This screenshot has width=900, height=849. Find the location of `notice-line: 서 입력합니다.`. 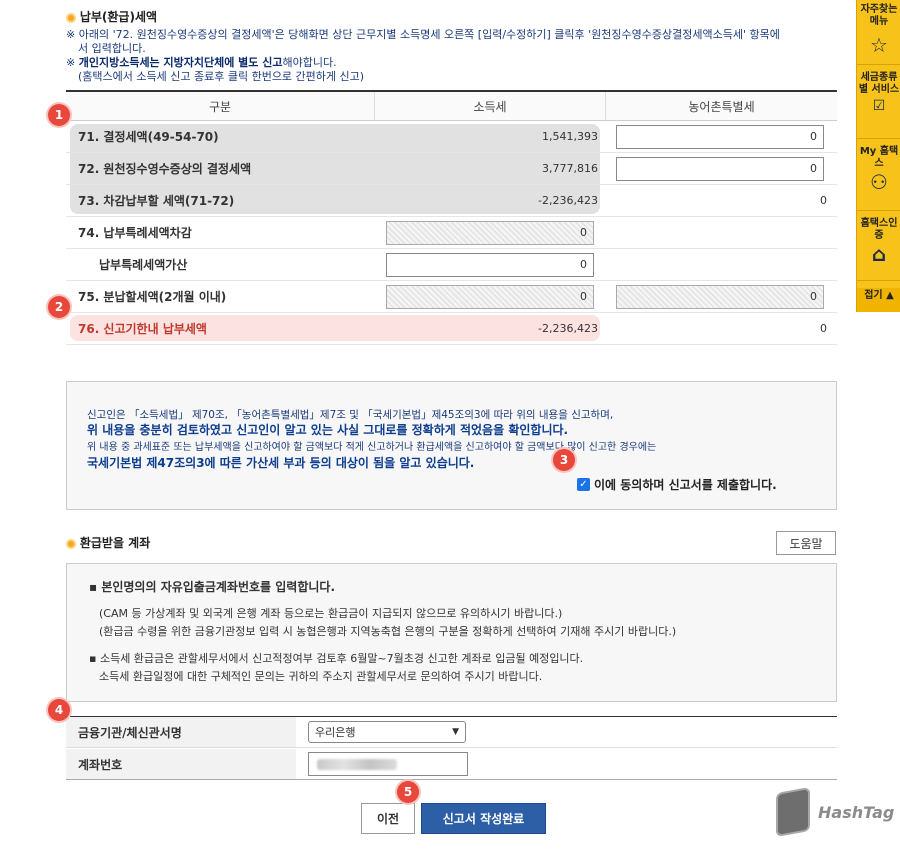

notice-line: 서 입력합니다. is located at coordinates (112, 48).